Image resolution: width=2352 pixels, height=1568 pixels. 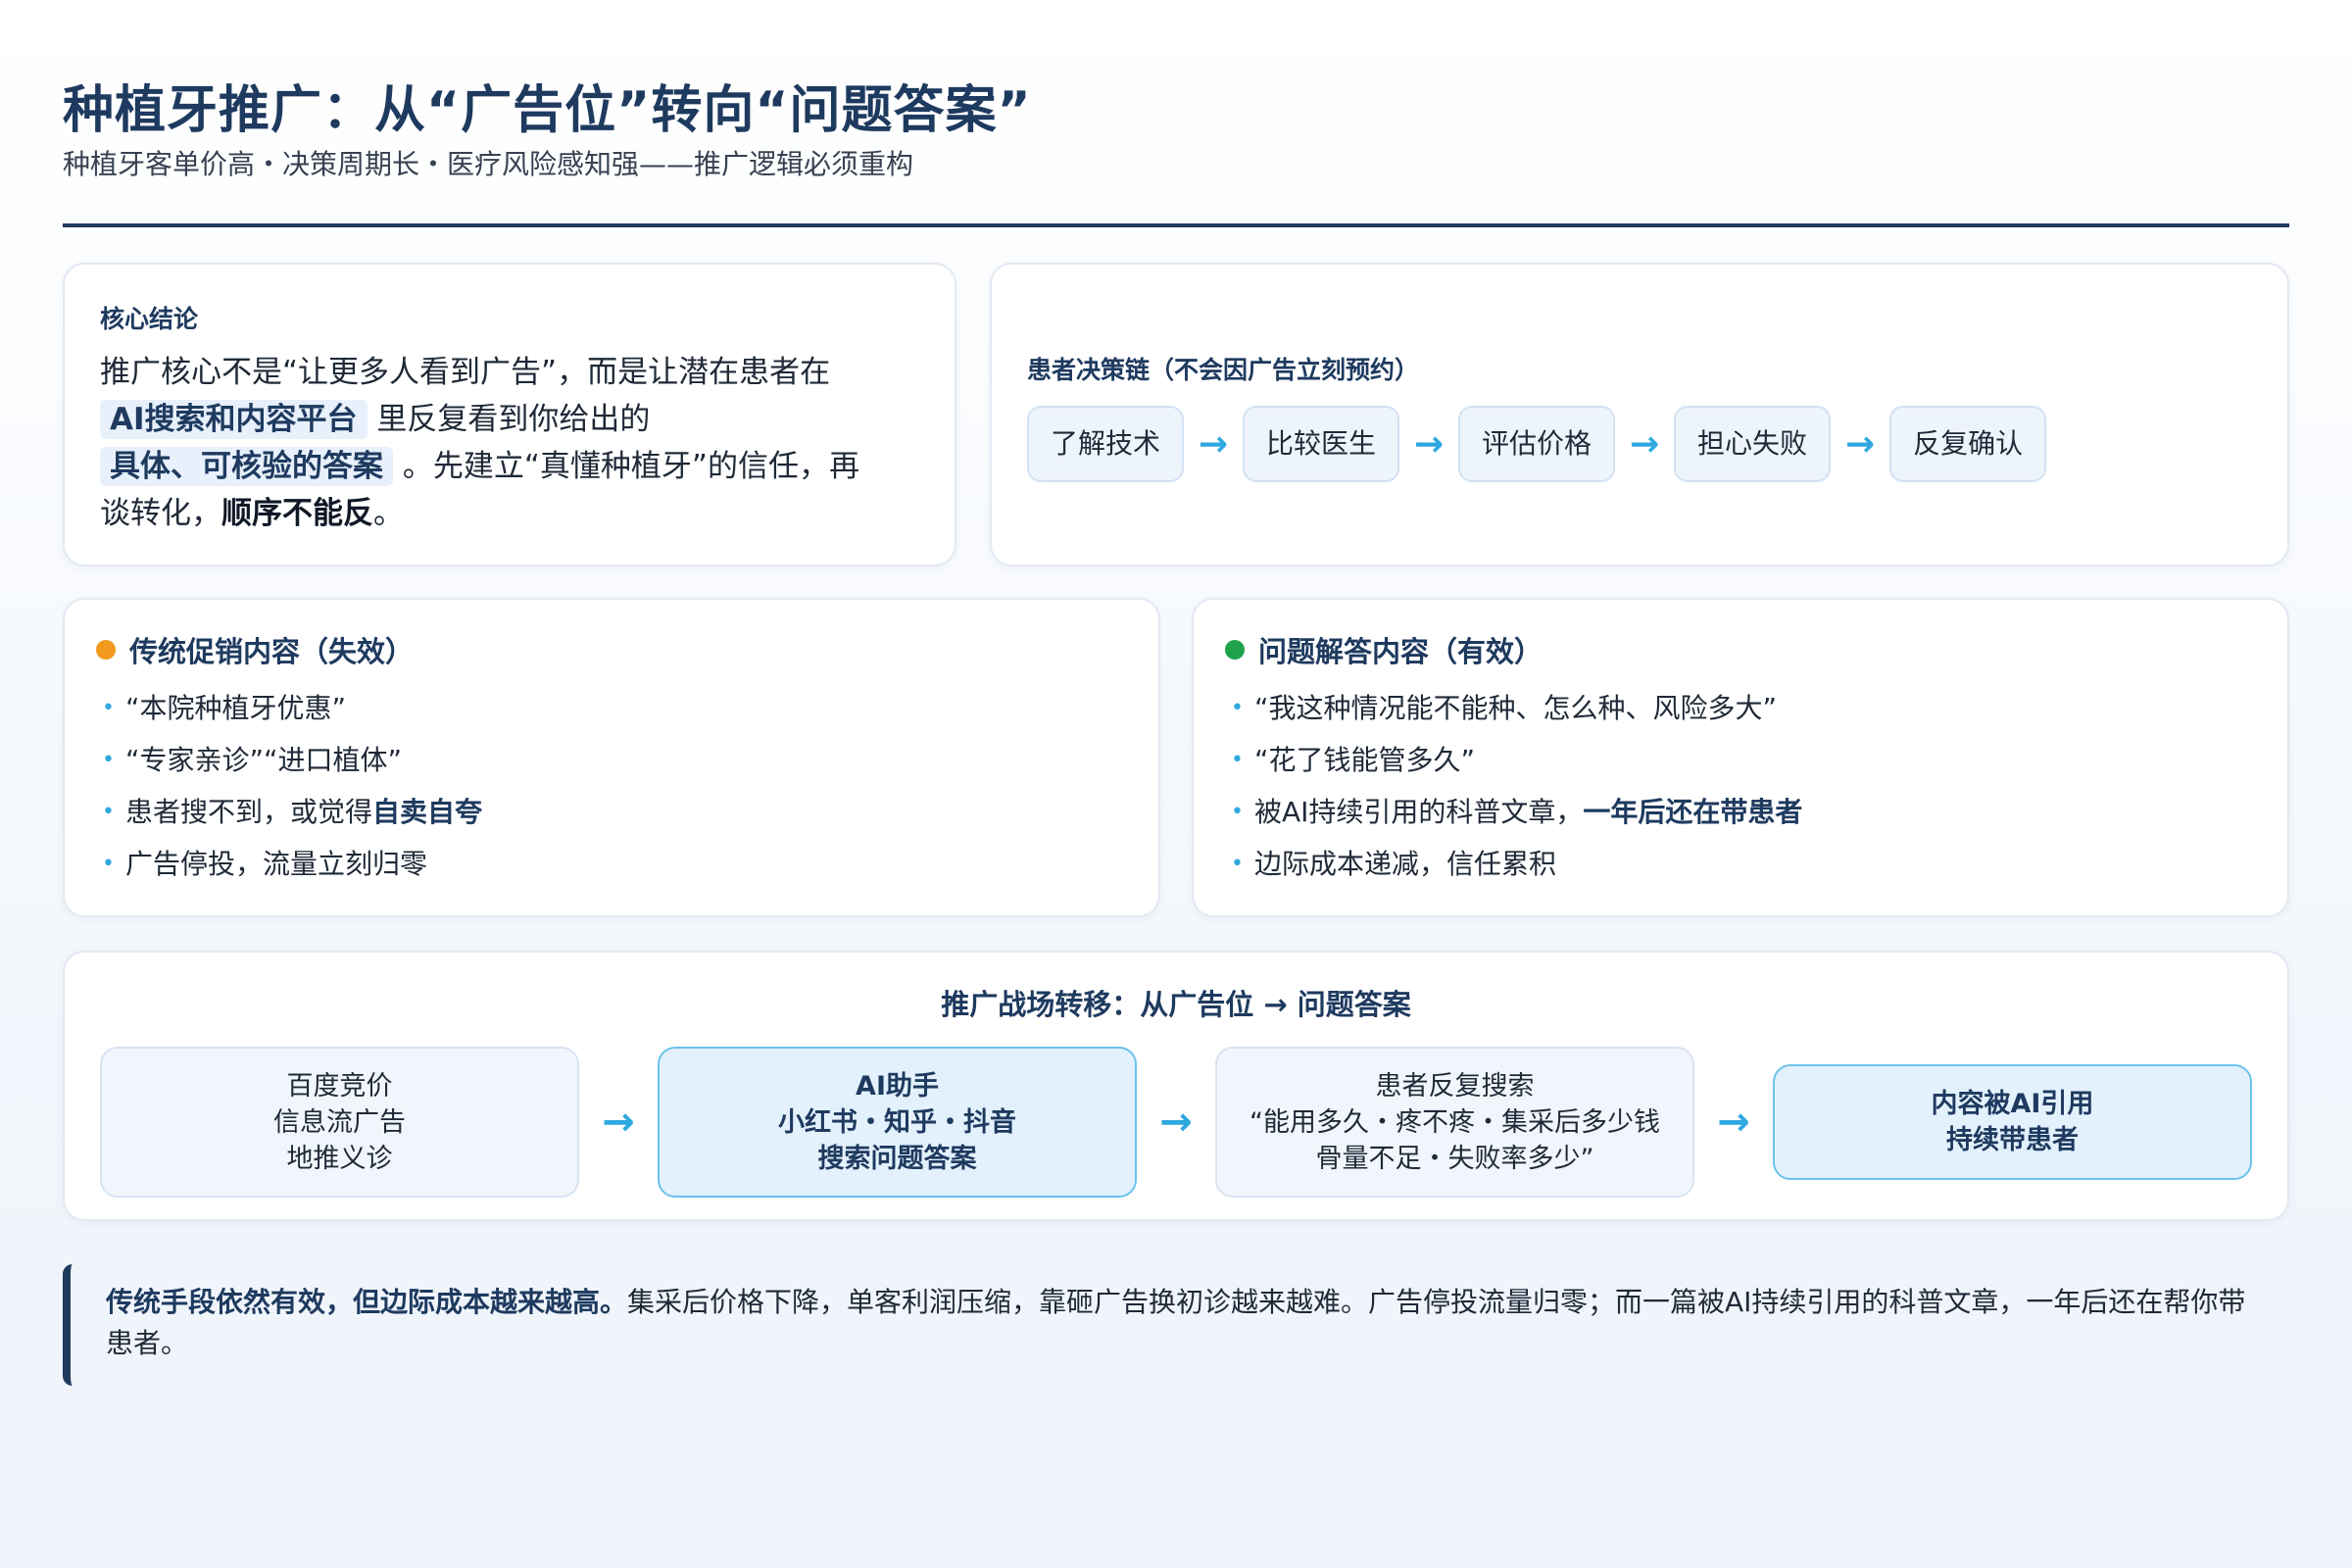 I want to click on decision-chain-label: 患者决策链（不会因广告立刻预约）, so click(x=1223, y=370).